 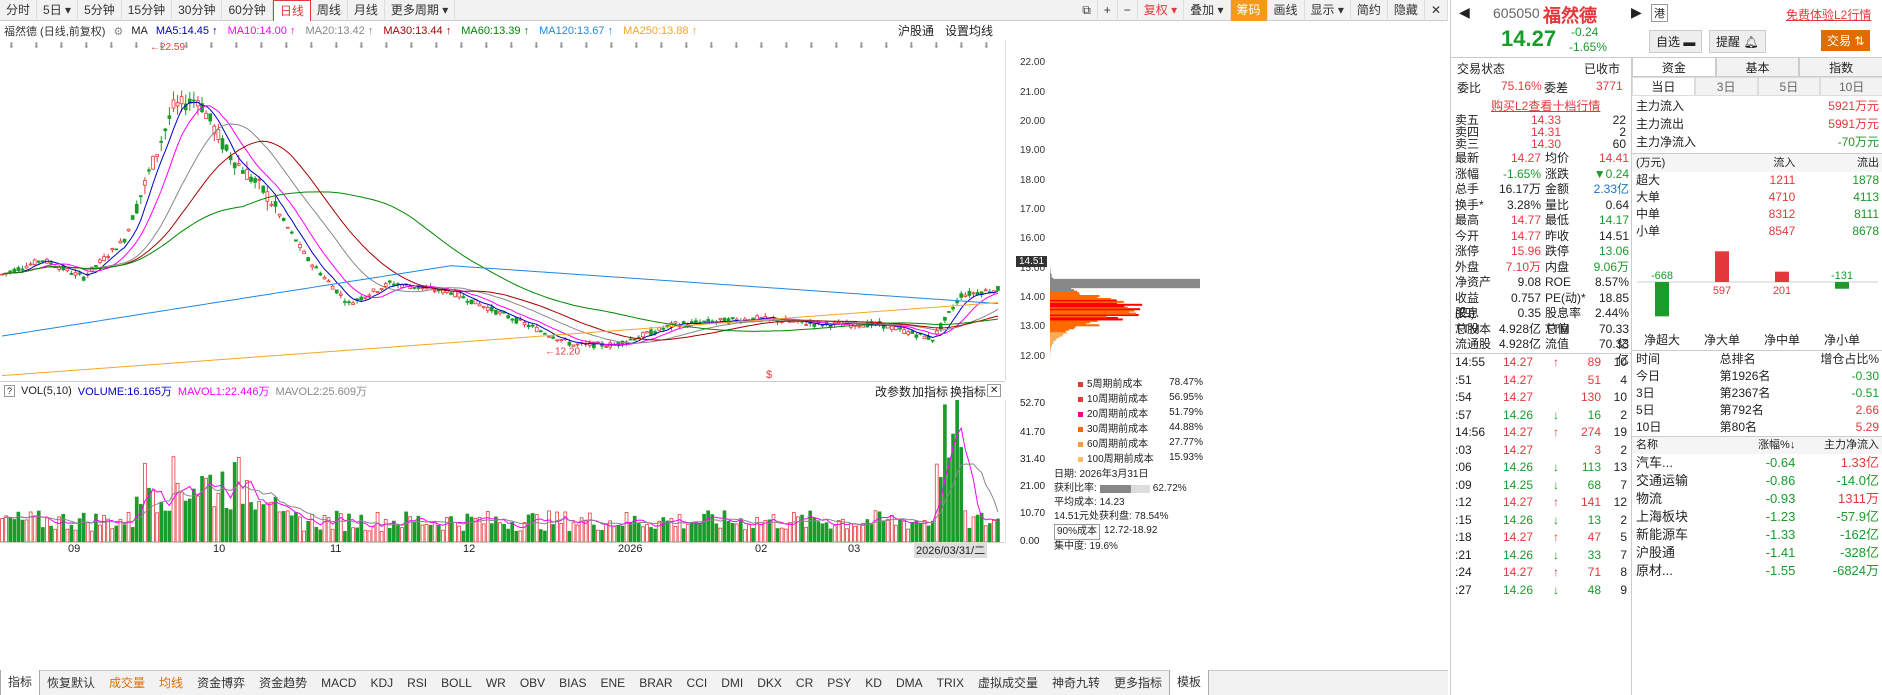 What do you see at coordinates (1207, 10) in the screenshot?
I see `toolbar-menu: 叠加 ▾` at bounding box center [1207, 10].